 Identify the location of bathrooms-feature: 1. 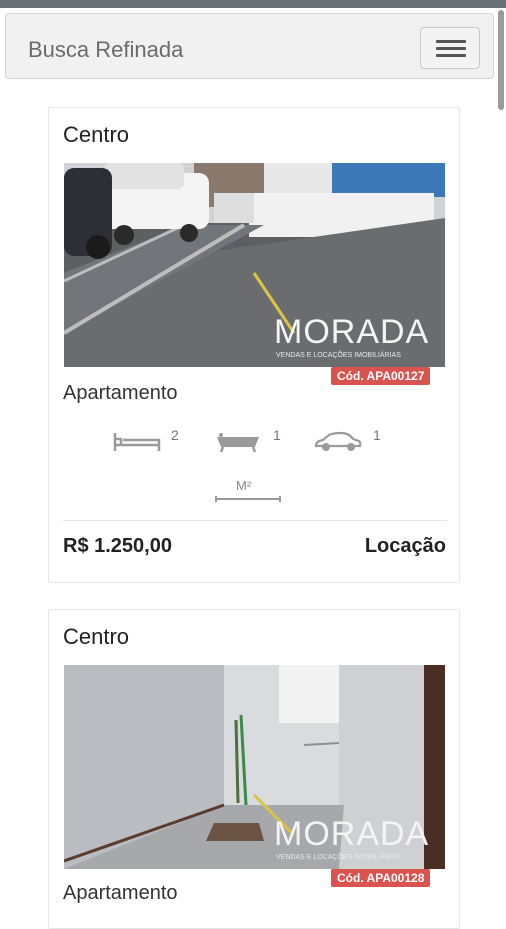
(255, 440).